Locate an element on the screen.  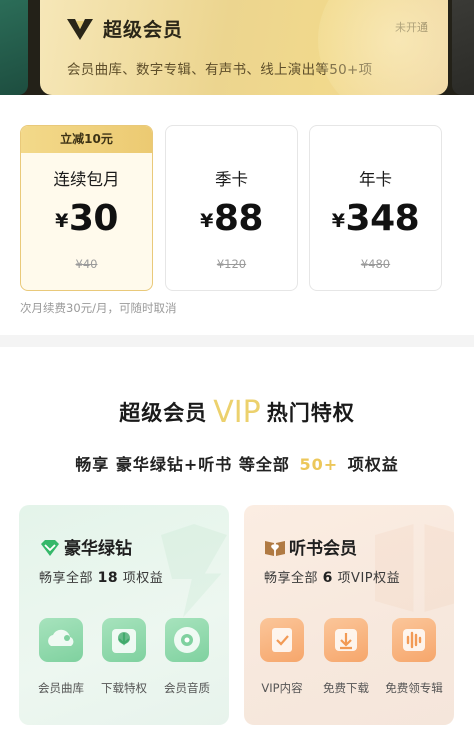
plan-name: 季卡 is located at coordinates (231, 179).